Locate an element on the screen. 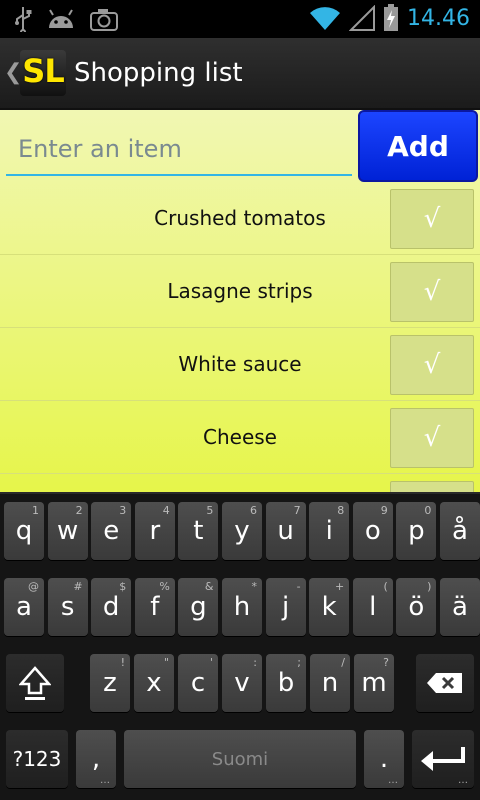 The image size is (480, 800). key-label: z is located at coordinates (110, 683).